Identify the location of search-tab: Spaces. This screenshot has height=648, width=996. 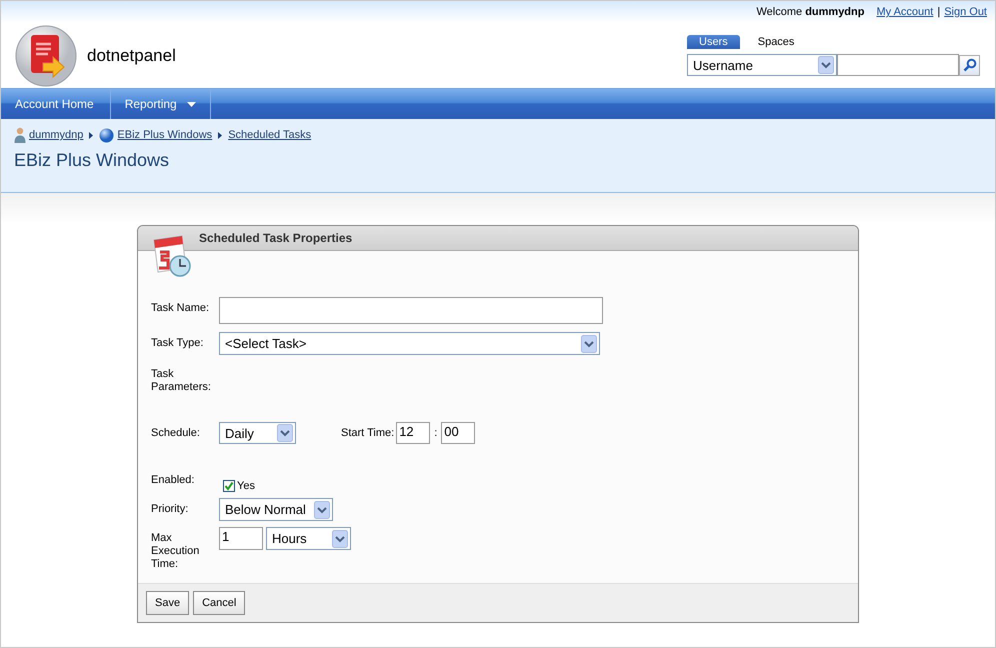
(776, 41).